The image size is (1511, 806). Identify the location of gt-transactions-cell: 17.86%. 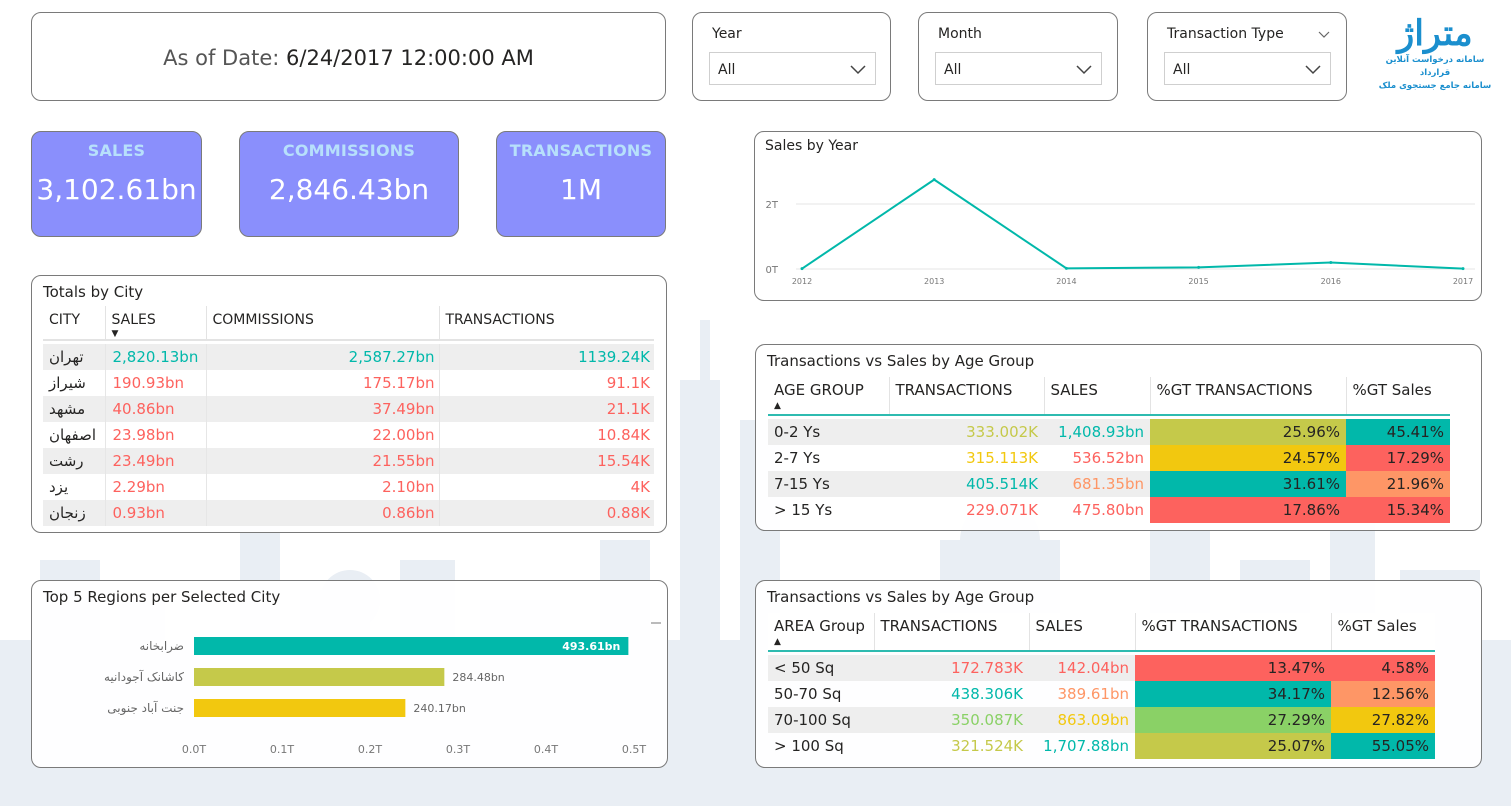
(1248, 510).